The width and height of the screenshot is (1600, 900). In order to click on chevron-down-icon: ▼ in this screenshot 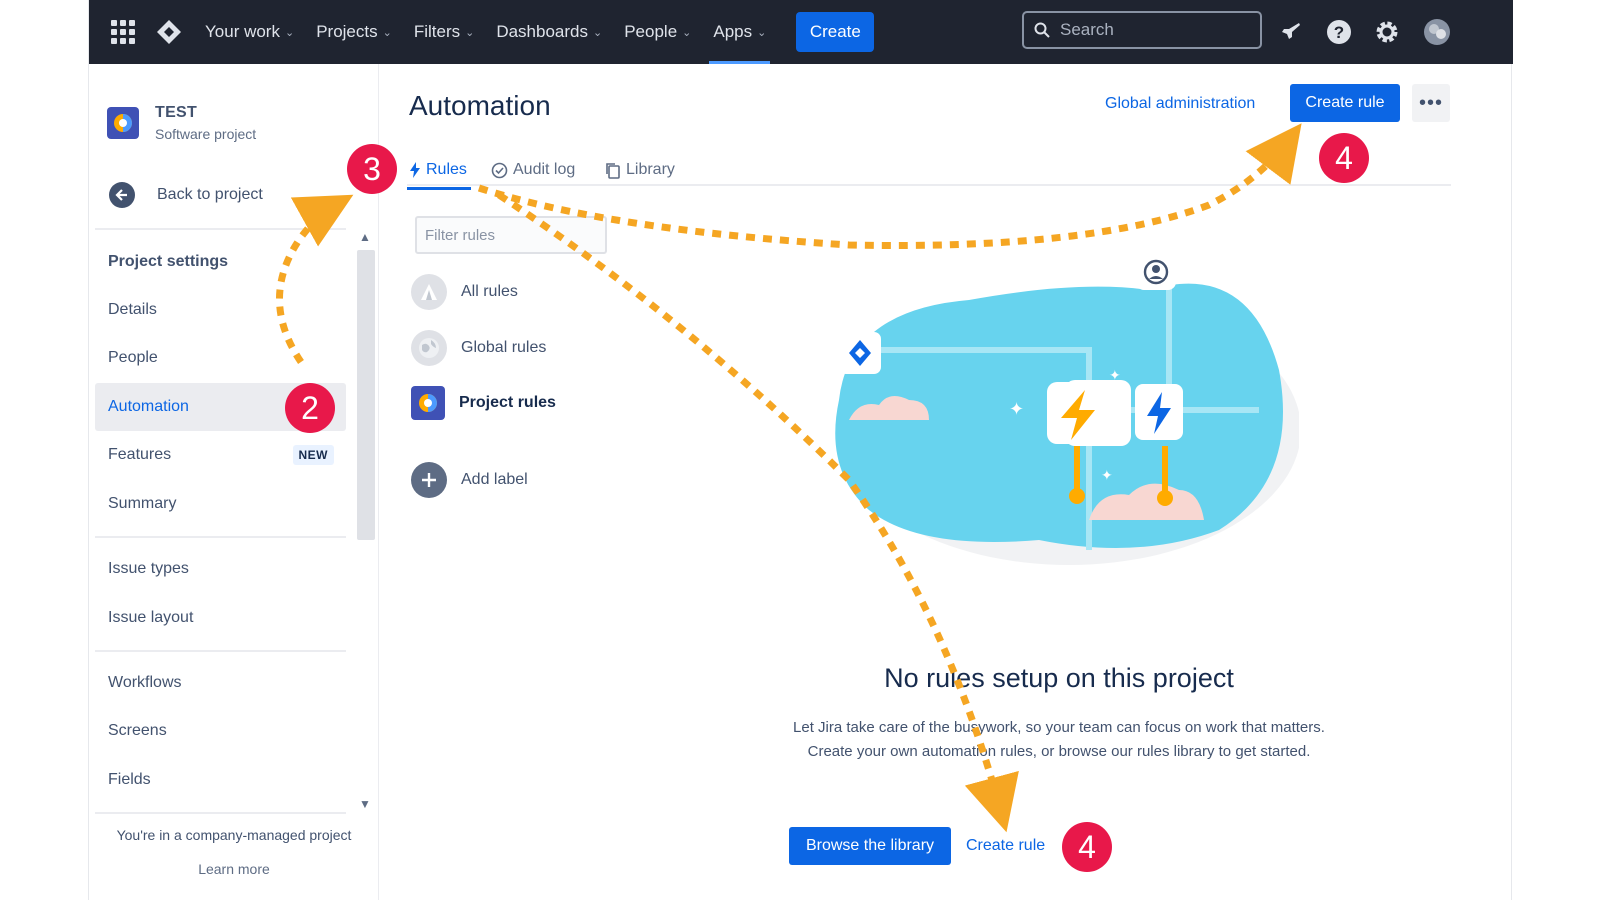, I will do `click(365, 804)`.